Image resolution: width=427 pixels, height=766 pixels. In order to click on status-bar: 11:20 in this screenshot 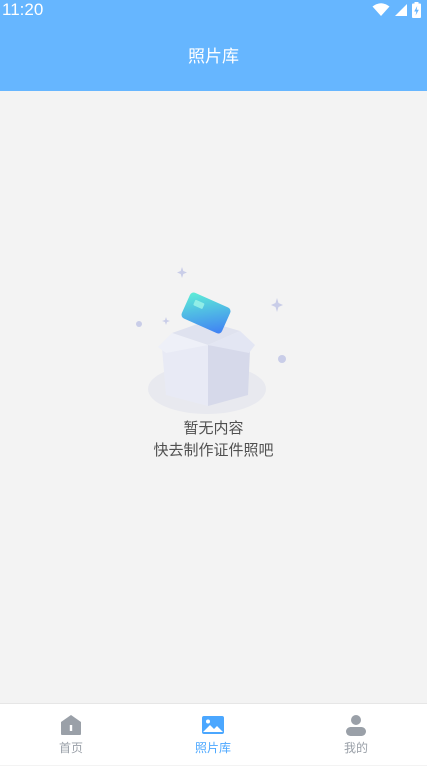, I will do `click(213, 11)`.